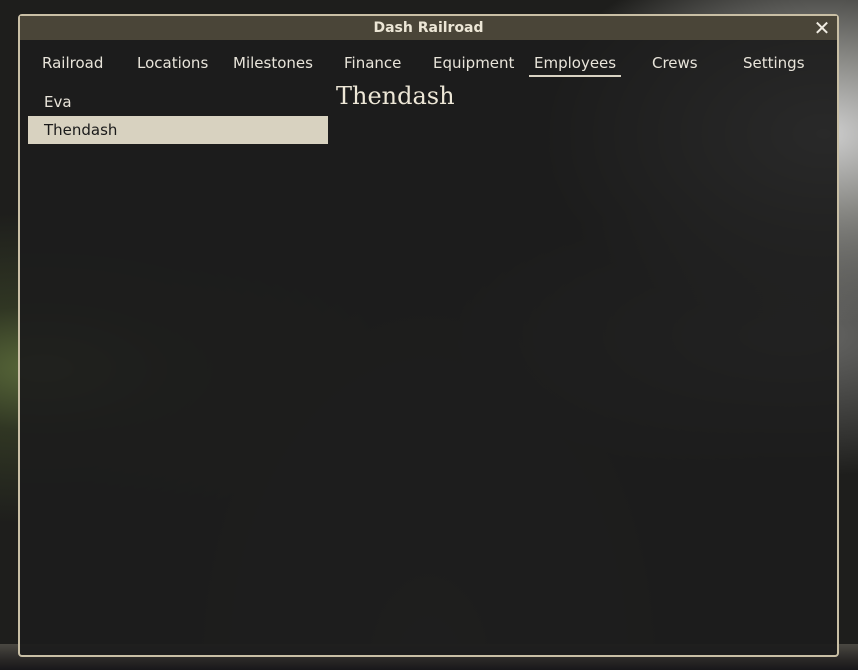 The image size is (858, 670). Describe the element at coordinates (58, 102) in the screenshot. I see `employee-name: Eva` at that location.